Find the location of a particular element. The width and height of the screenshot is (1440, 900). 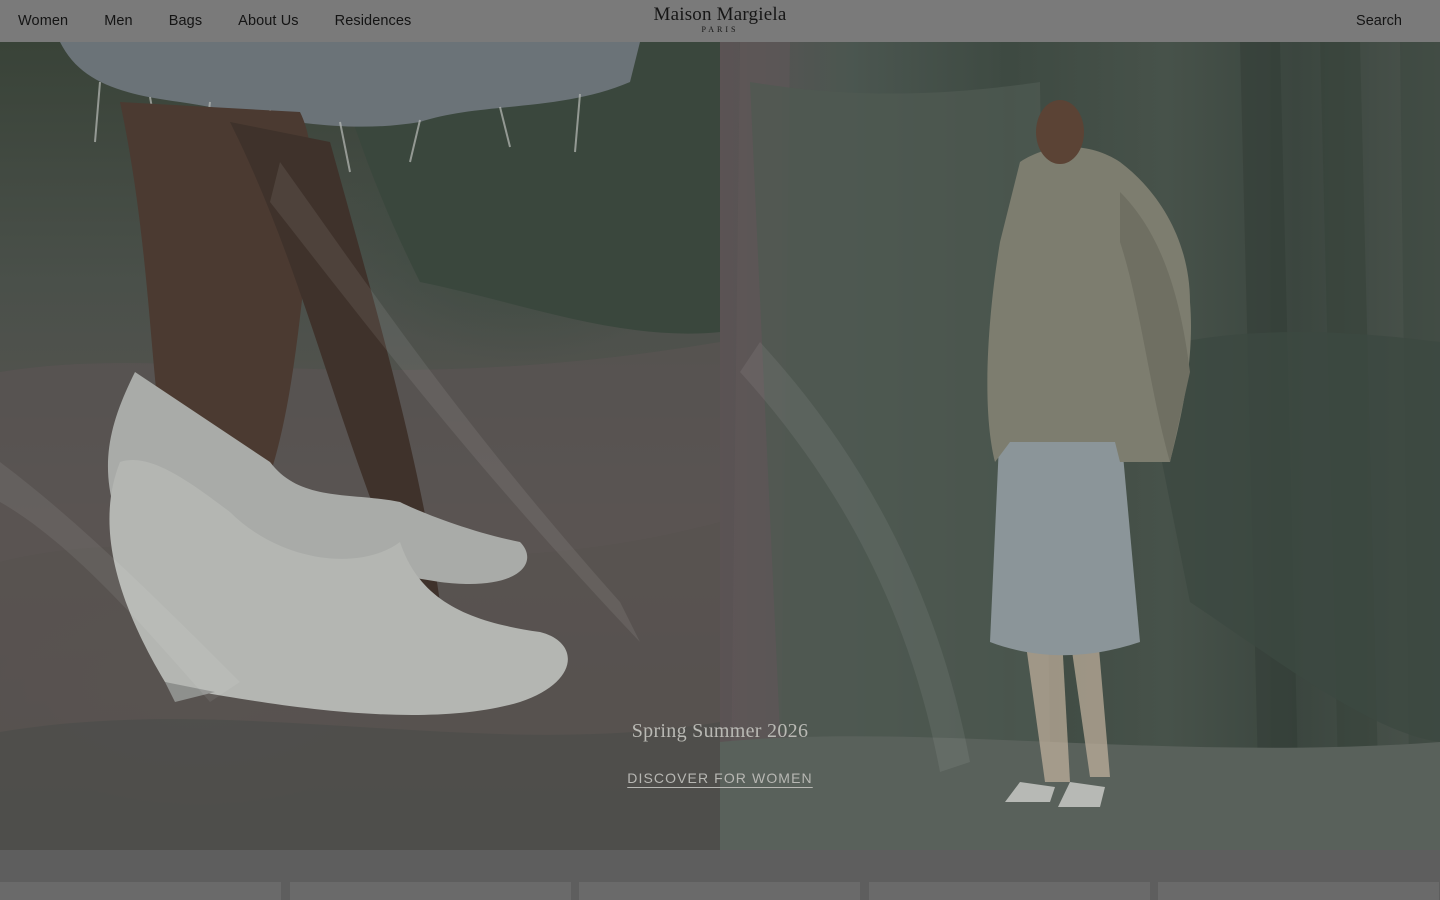

nav-residences: Residences is located at coordinates (373, 21).